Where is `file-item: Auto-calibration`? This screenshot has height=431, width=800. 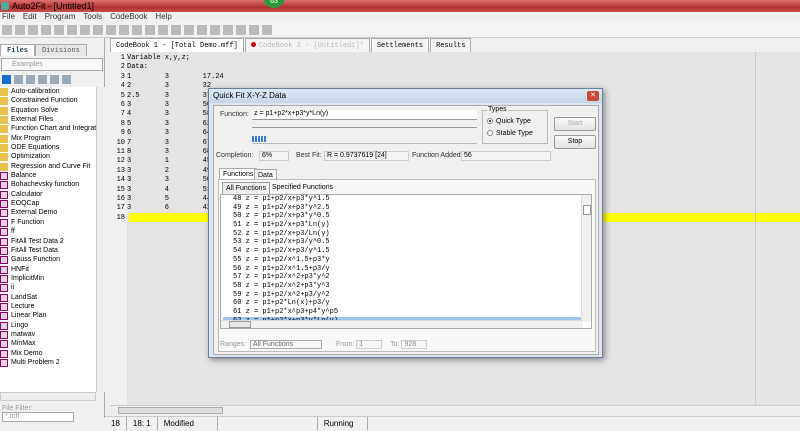
file-item: Auto-calibration is located at coordinates (48, 91).